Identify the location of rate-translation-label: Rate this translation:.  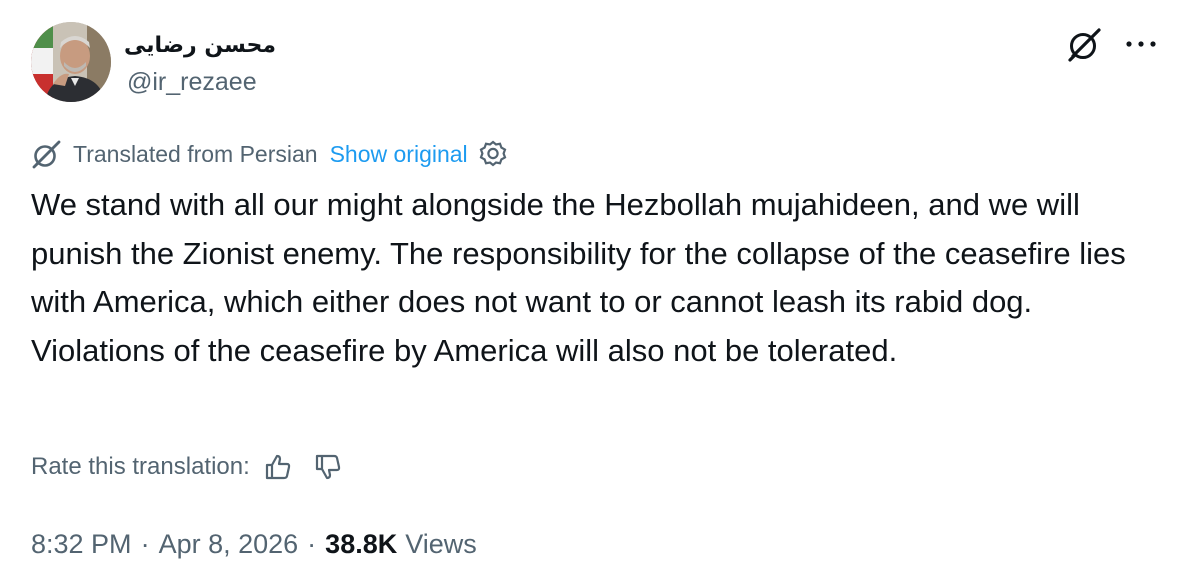
(140, 466).